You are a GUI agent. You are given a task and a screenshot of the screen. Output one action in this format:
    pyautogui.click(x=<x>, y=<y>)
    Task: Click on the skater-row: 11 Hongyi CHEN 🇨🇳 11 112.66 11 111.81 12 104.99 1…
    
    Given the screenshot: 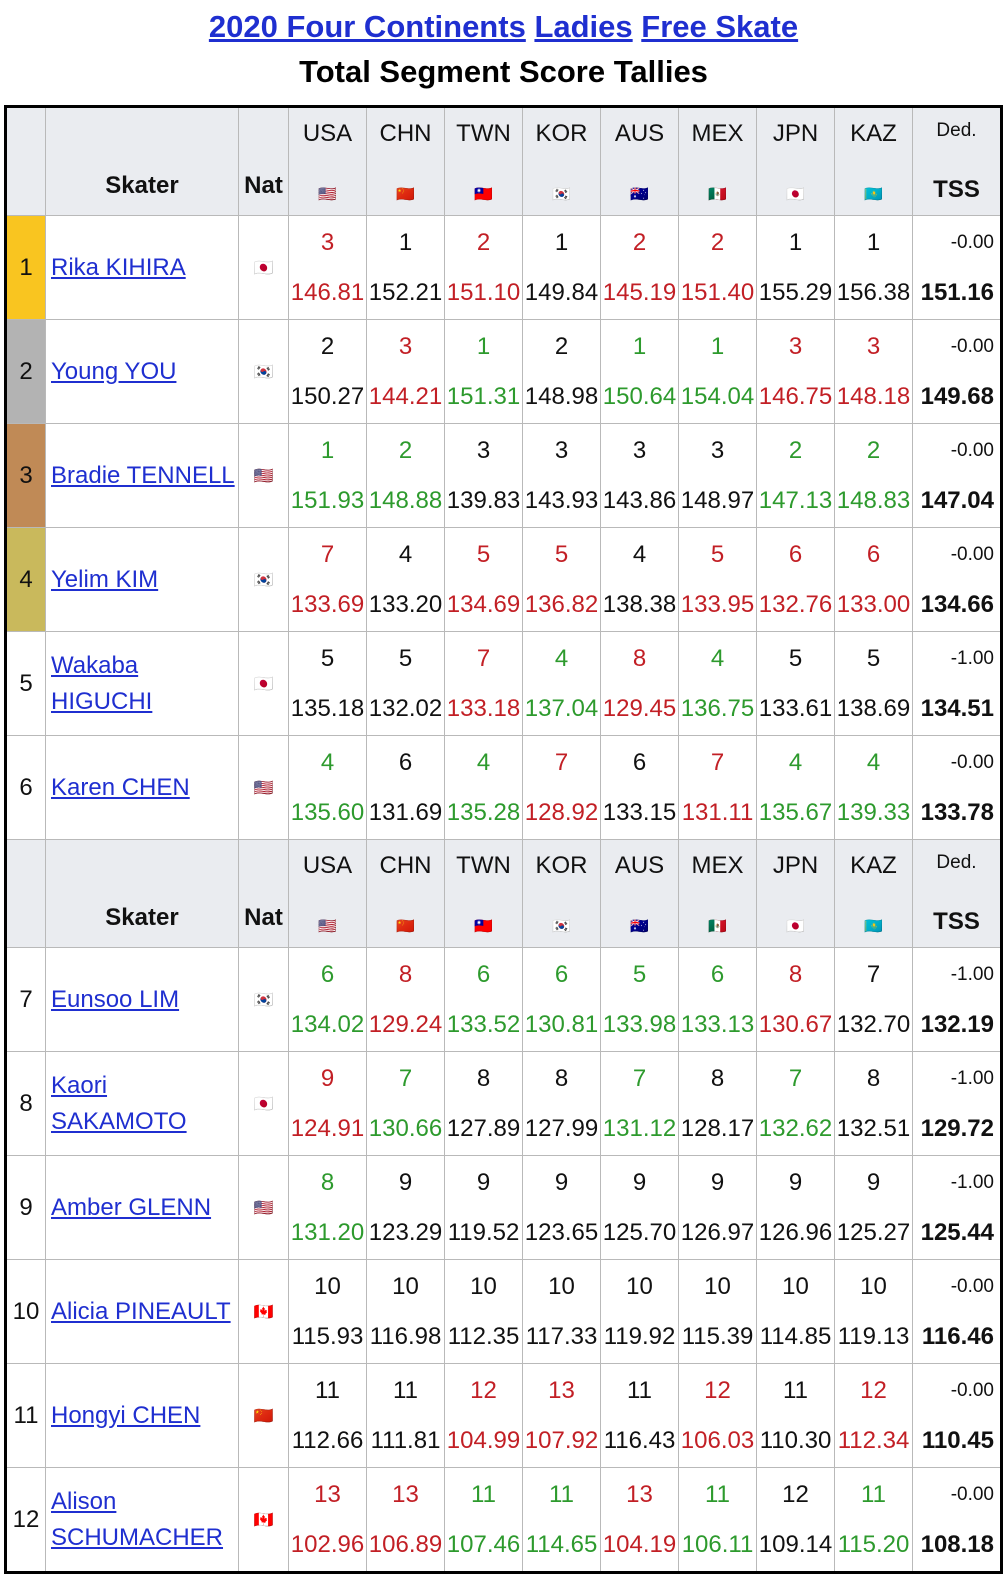 What is the action you would take?
    pyautogui.click(x=503, y=1415)
    